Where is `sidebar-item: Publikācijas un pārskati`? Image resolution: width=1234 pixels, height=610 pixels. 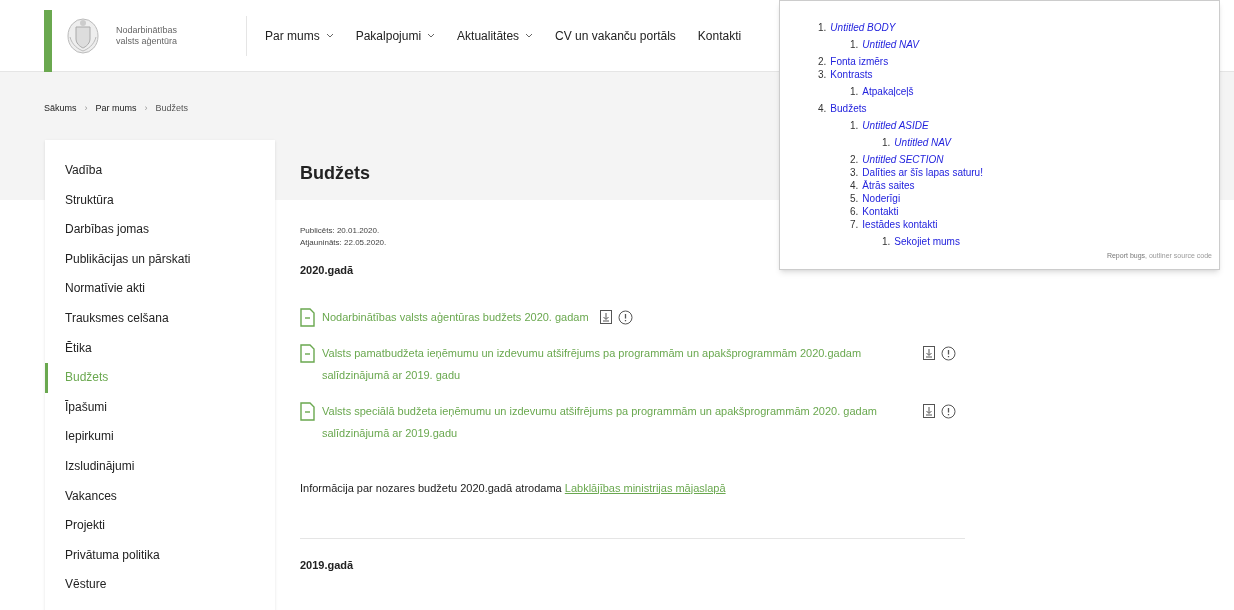
sidebar-item: Publikācijas un pārskati is located at coordinates (160, 259).